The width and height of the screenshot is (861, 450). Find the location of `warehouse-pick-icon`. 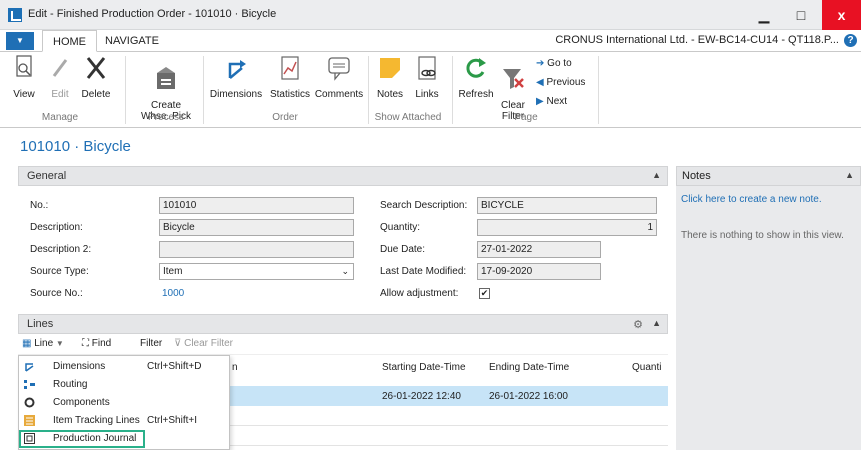

warehouse-pick-icon is located at coordinates (166, 78).